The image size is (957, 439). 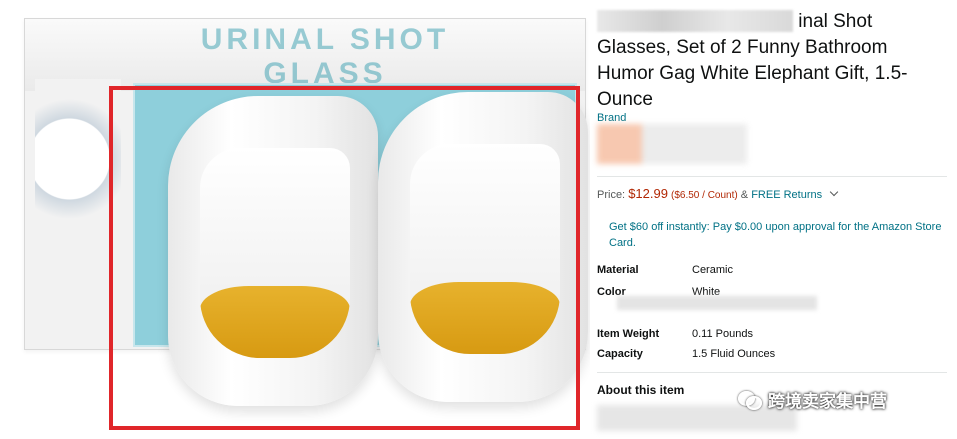 I want to click on price-value: $12.99, so click(x=648, y=193).